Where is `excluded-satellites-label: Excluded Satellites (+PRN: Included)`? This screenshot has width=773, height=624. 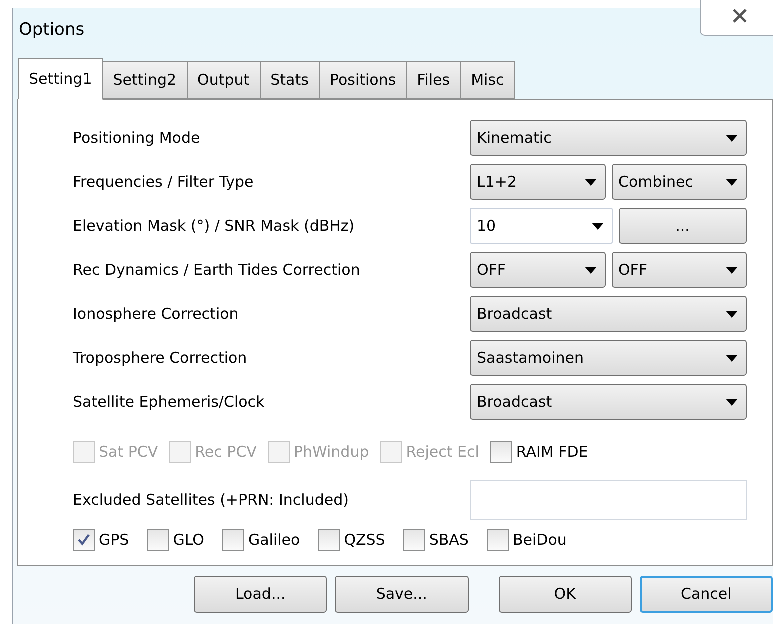 excluded-satellites-label: Excluded Satellites (+PRN: Included) is located at coordinates (211, 500).